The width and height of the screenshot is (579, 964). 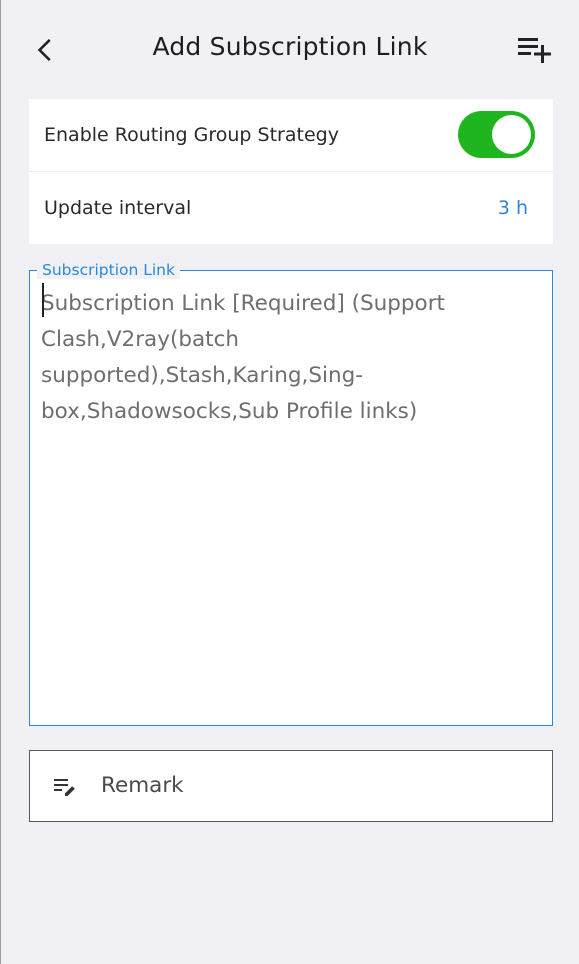 I want to click on routing-group-row: Enable Routing Group Strategy, so click(x=291, y=135).